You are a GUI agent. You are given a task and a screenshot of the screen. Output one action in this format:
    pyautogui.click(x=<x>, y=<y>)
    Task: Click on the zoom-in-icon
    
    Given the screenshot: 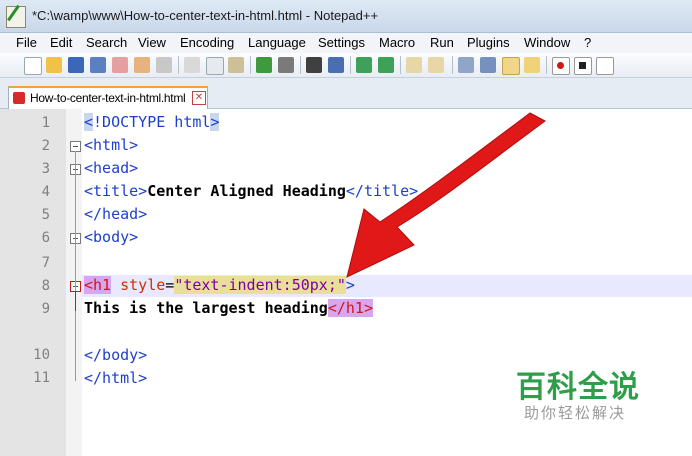 What is the action you would take?
    pyautogui.click(x=364, y=65)
    